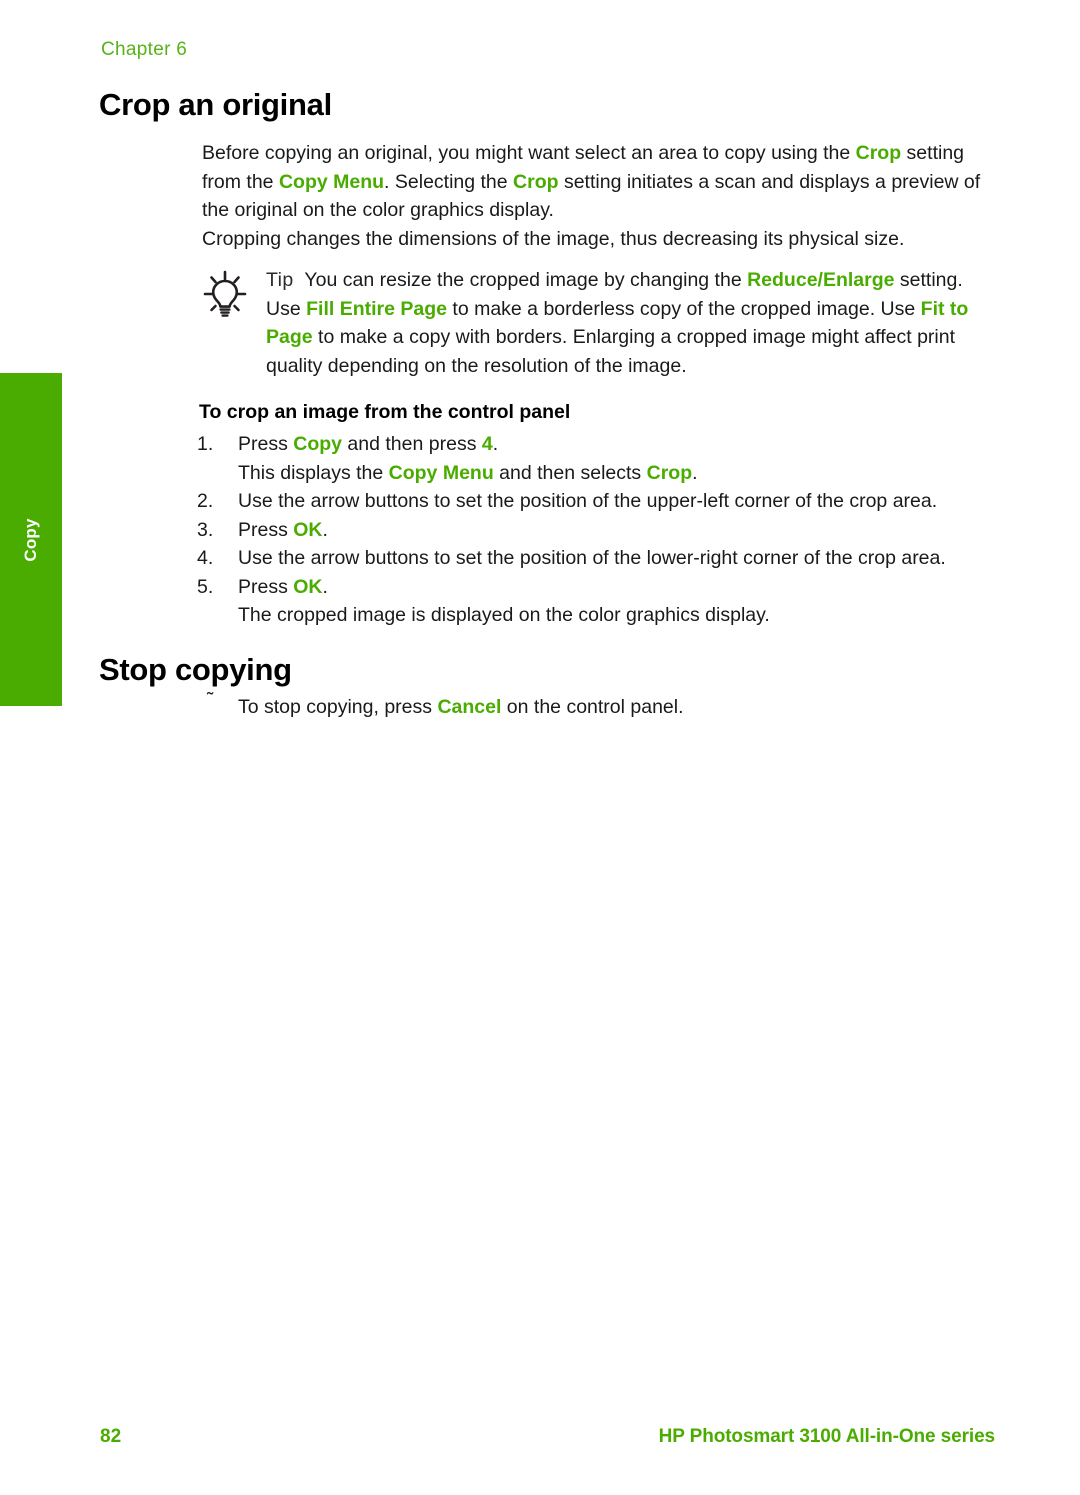 The image size is (1080, 1495). Describe the element at coordinates (570, 472) in the screenshot. I see `substep-text-b: and then selects` at that location.